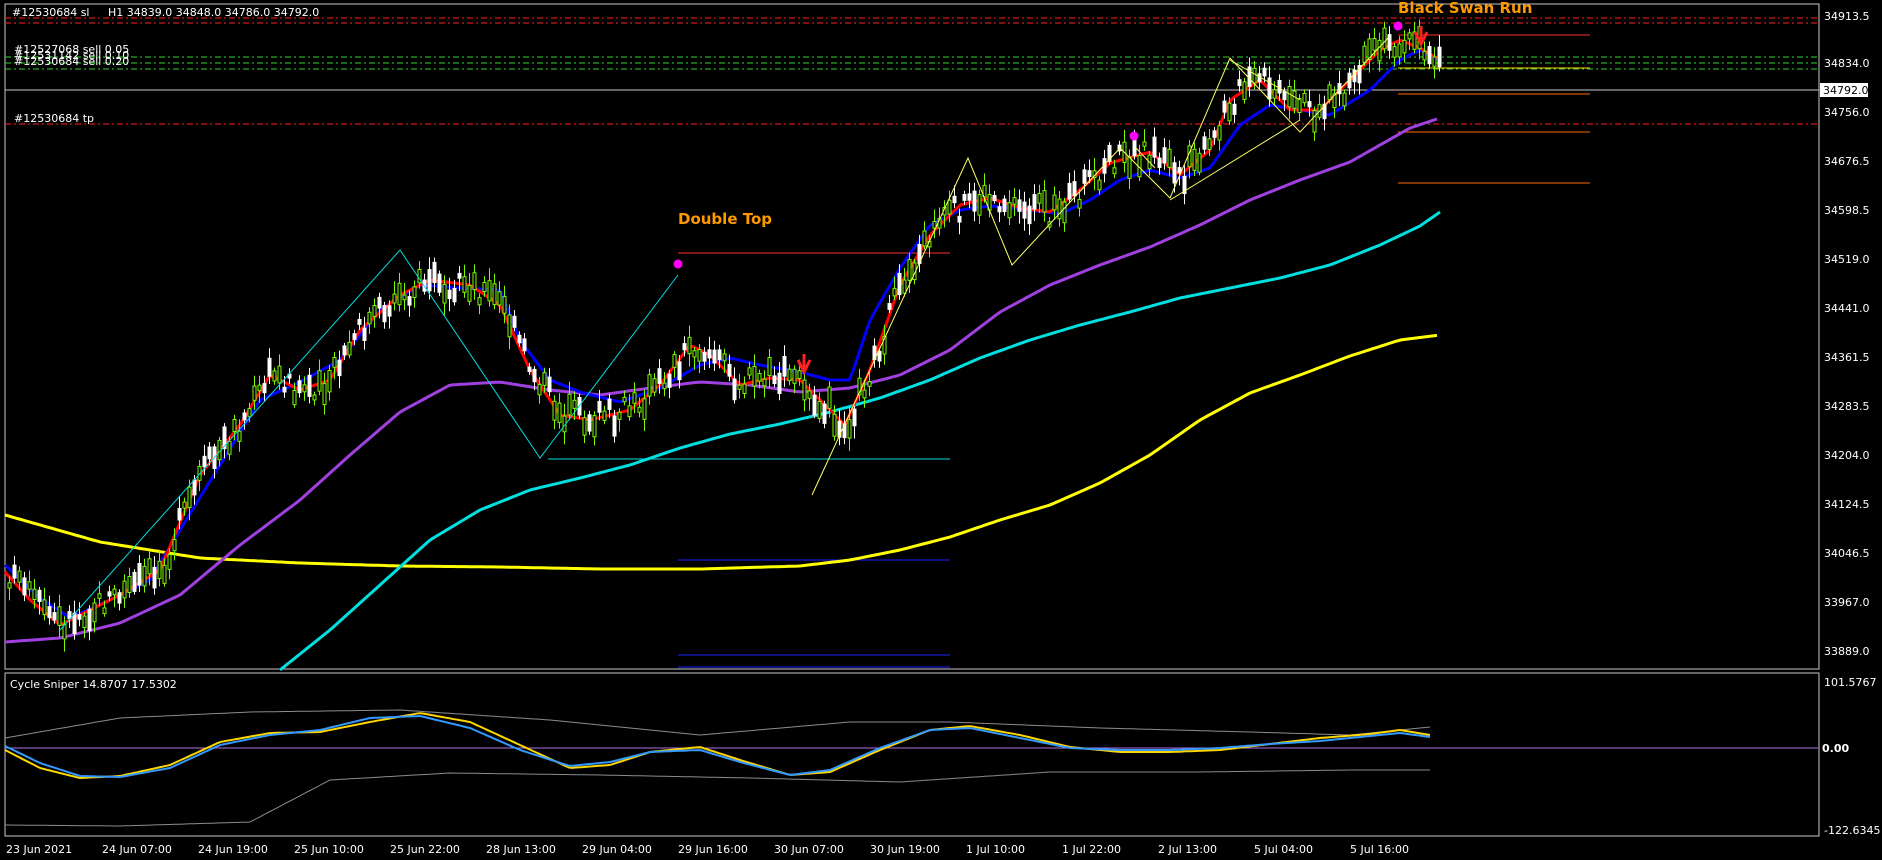 This screenshot has height=860, width=1882. I want to click on time-label: 5 Jul 04:00, so click(1283, 849).